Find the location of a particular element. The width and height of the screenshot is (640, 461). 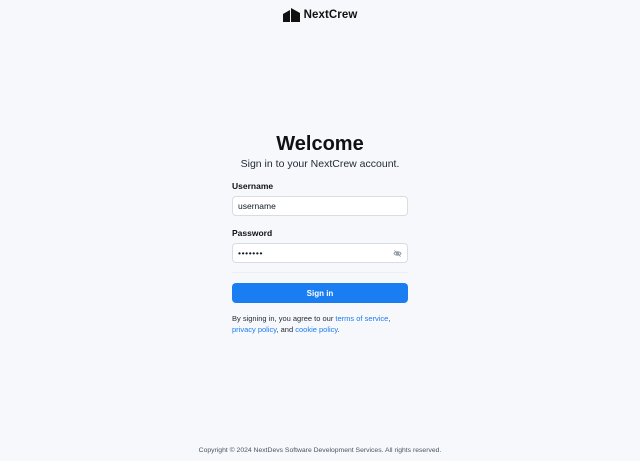

legal-suffix: . is located at coordinates (338, 329).